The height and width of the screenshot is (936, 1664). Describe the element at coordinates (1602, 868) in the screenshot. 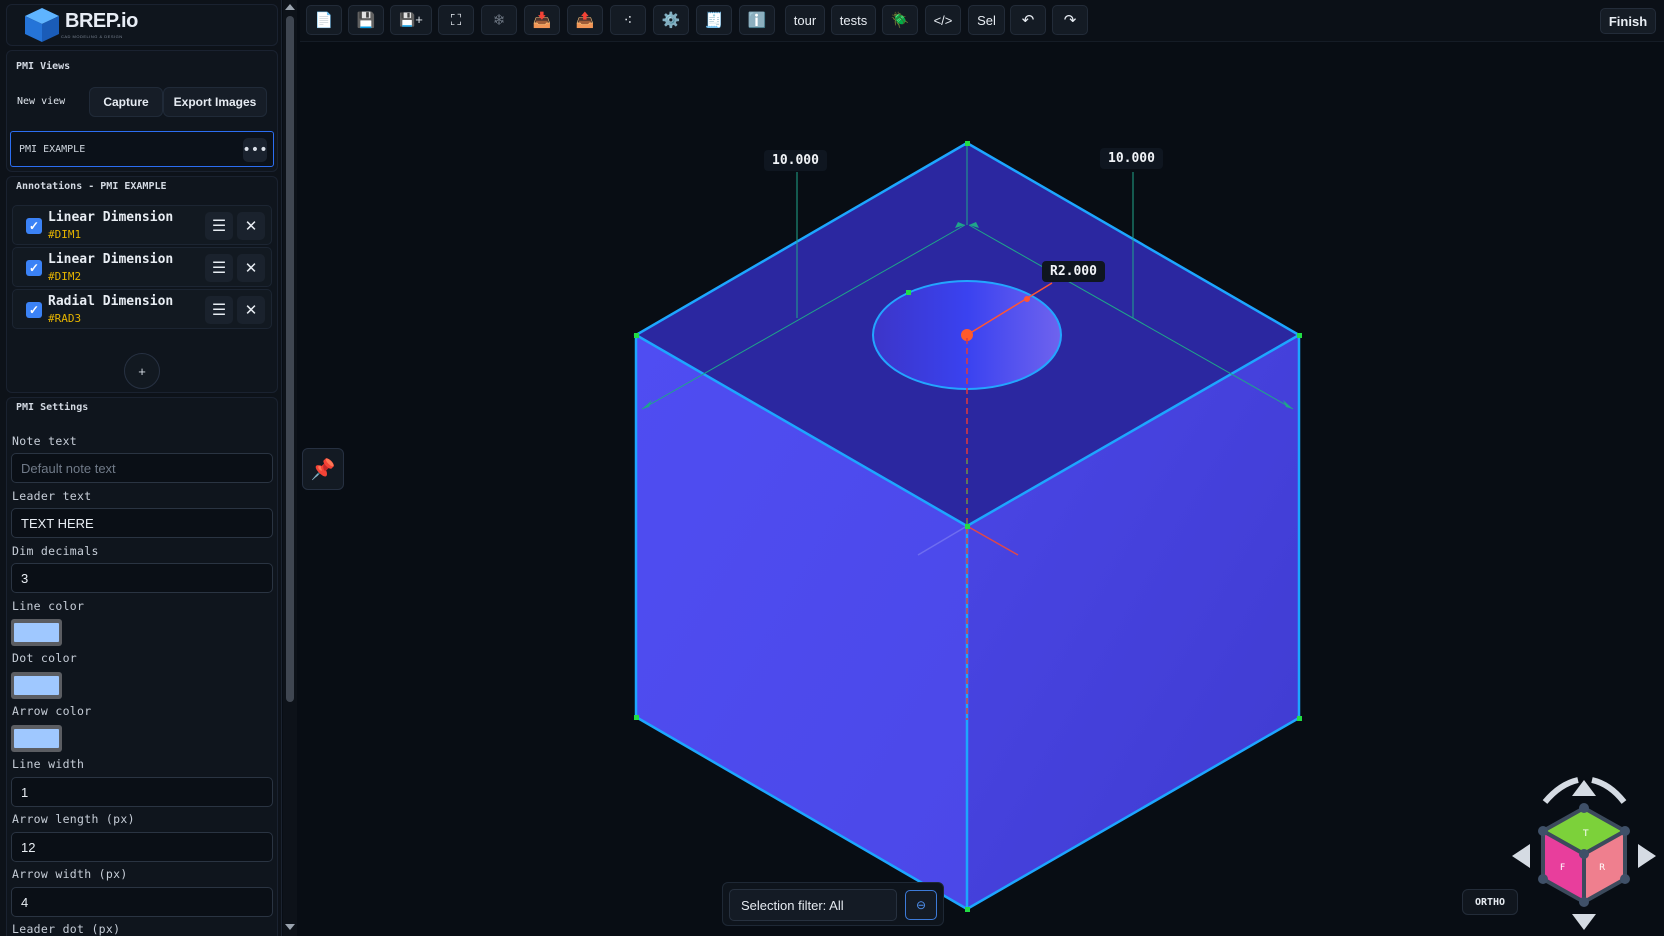

I see `view-cube-right-label: R` at that location.